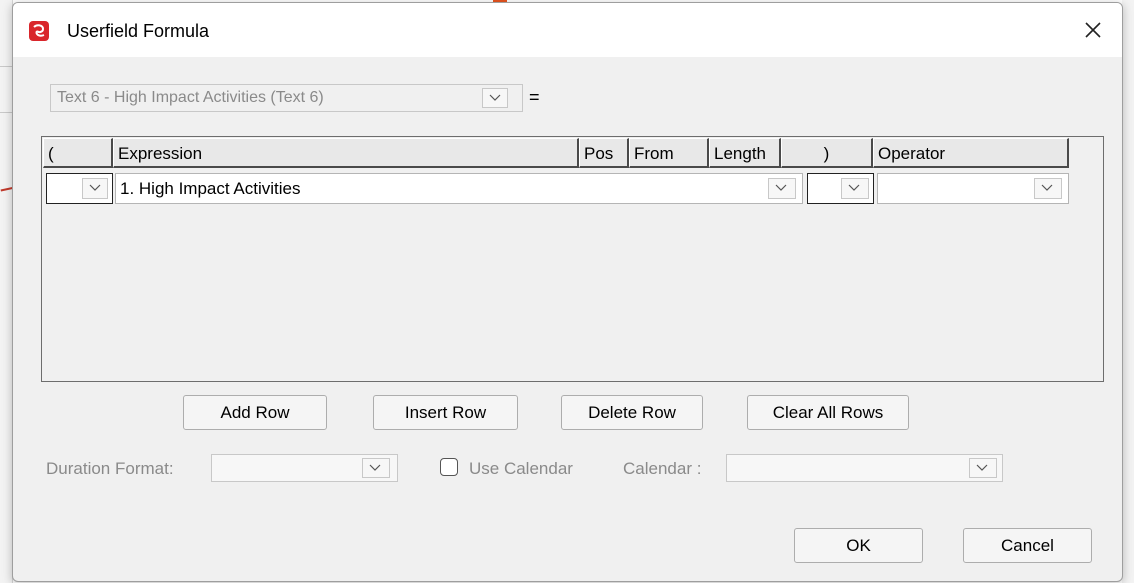  What do you see at coordinates (669, 153) in the screenshot?
I see `column-header-from: From` at bounding box center [669, 153].